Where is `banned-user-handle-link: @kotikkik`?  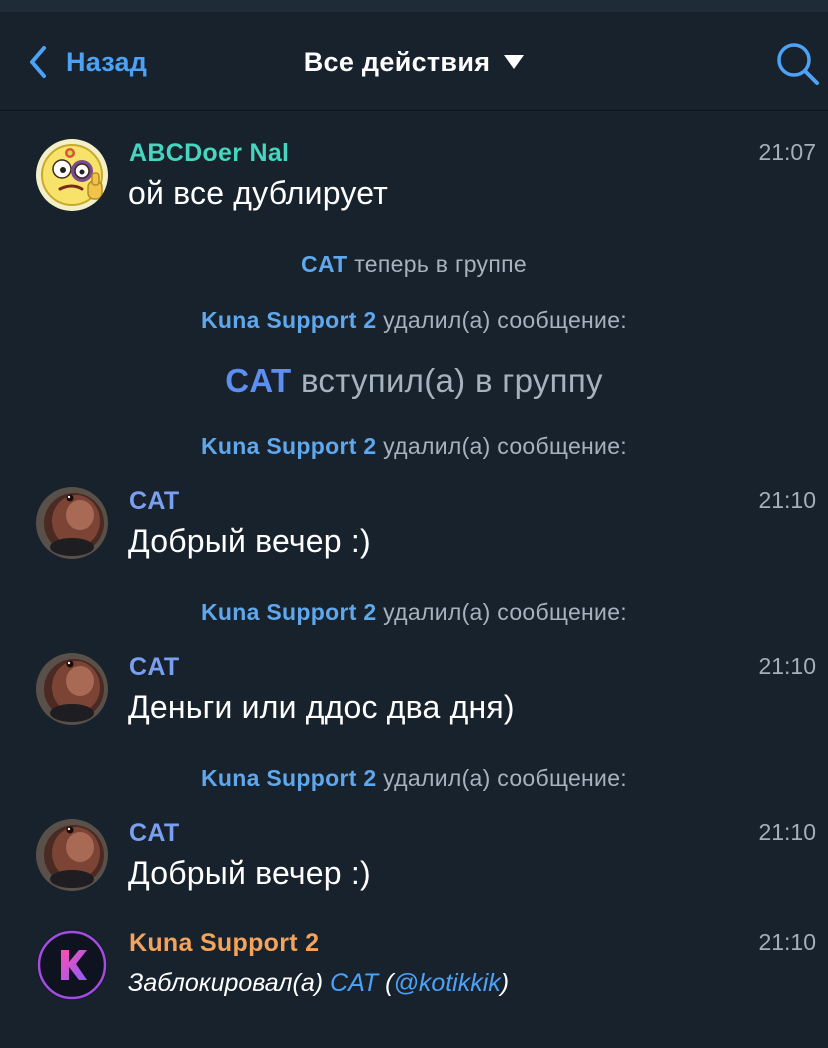
banned-user-handle-link: @kotikkik is located at coordinates (446, 983).